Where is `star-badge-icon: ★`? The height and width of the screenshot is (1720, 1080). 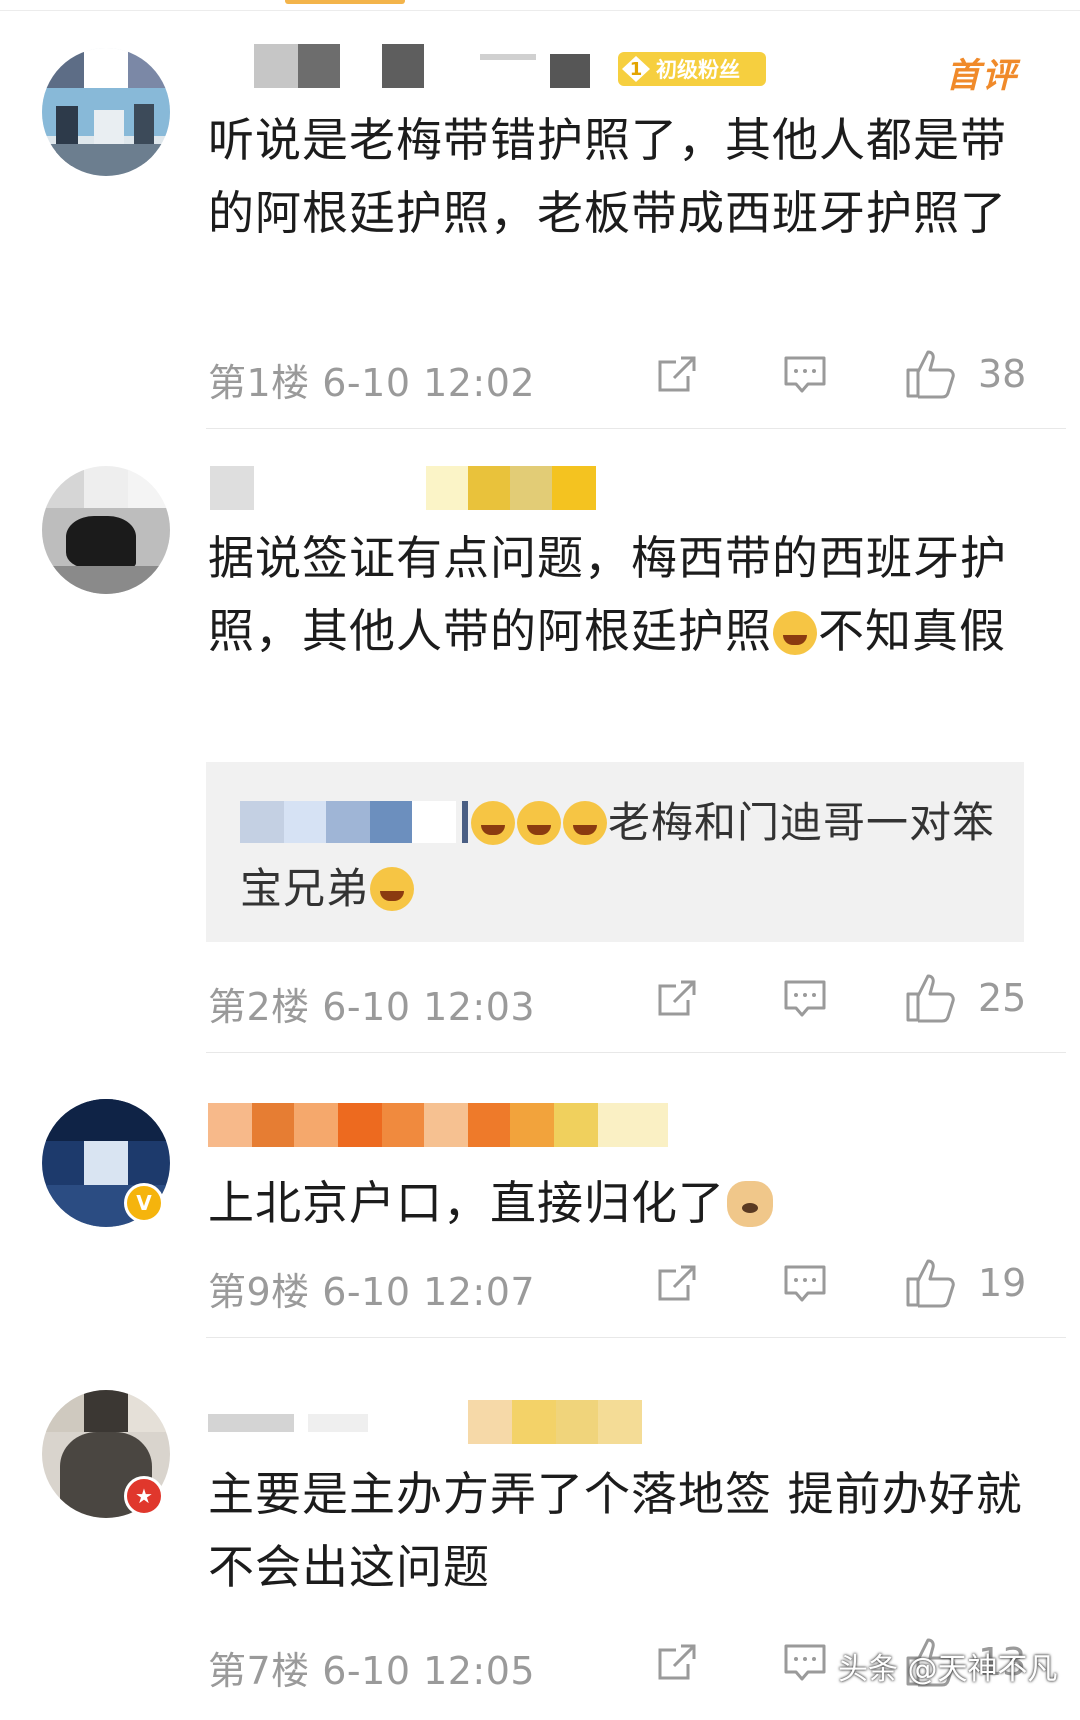
star-badge-icon: ★ is located at coordinates (144, 1496).